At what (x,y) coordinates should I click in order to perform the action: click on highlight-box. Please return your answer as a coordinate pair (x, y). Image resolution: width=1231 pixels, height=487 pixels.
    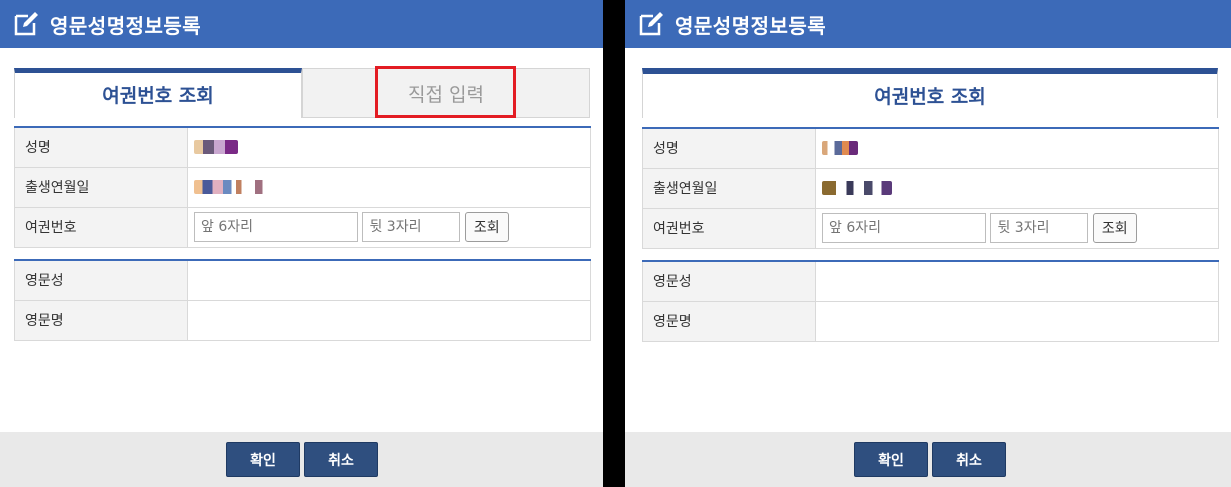
    Looking at the image, I should click on (445, 92).